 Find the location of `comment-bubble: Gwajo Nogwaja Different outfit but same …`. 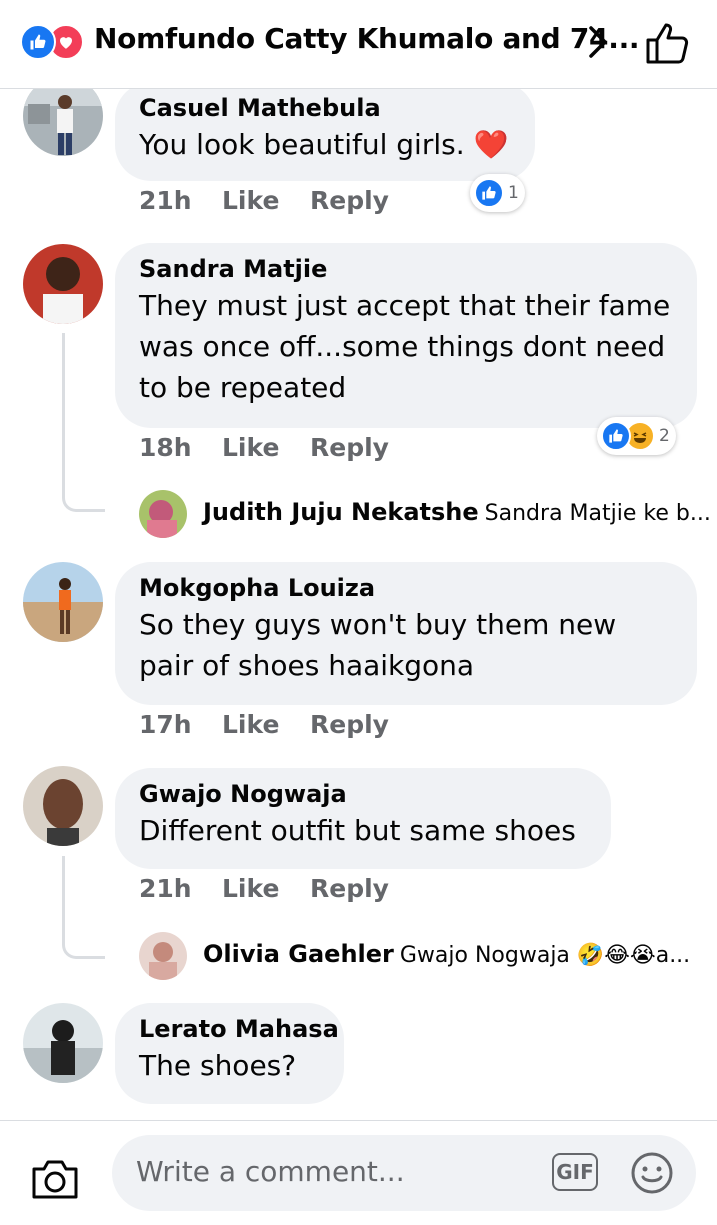

comment-bubble: Gwajo Nogwaja Different outfit but same … is located at coordinates (363, 818).